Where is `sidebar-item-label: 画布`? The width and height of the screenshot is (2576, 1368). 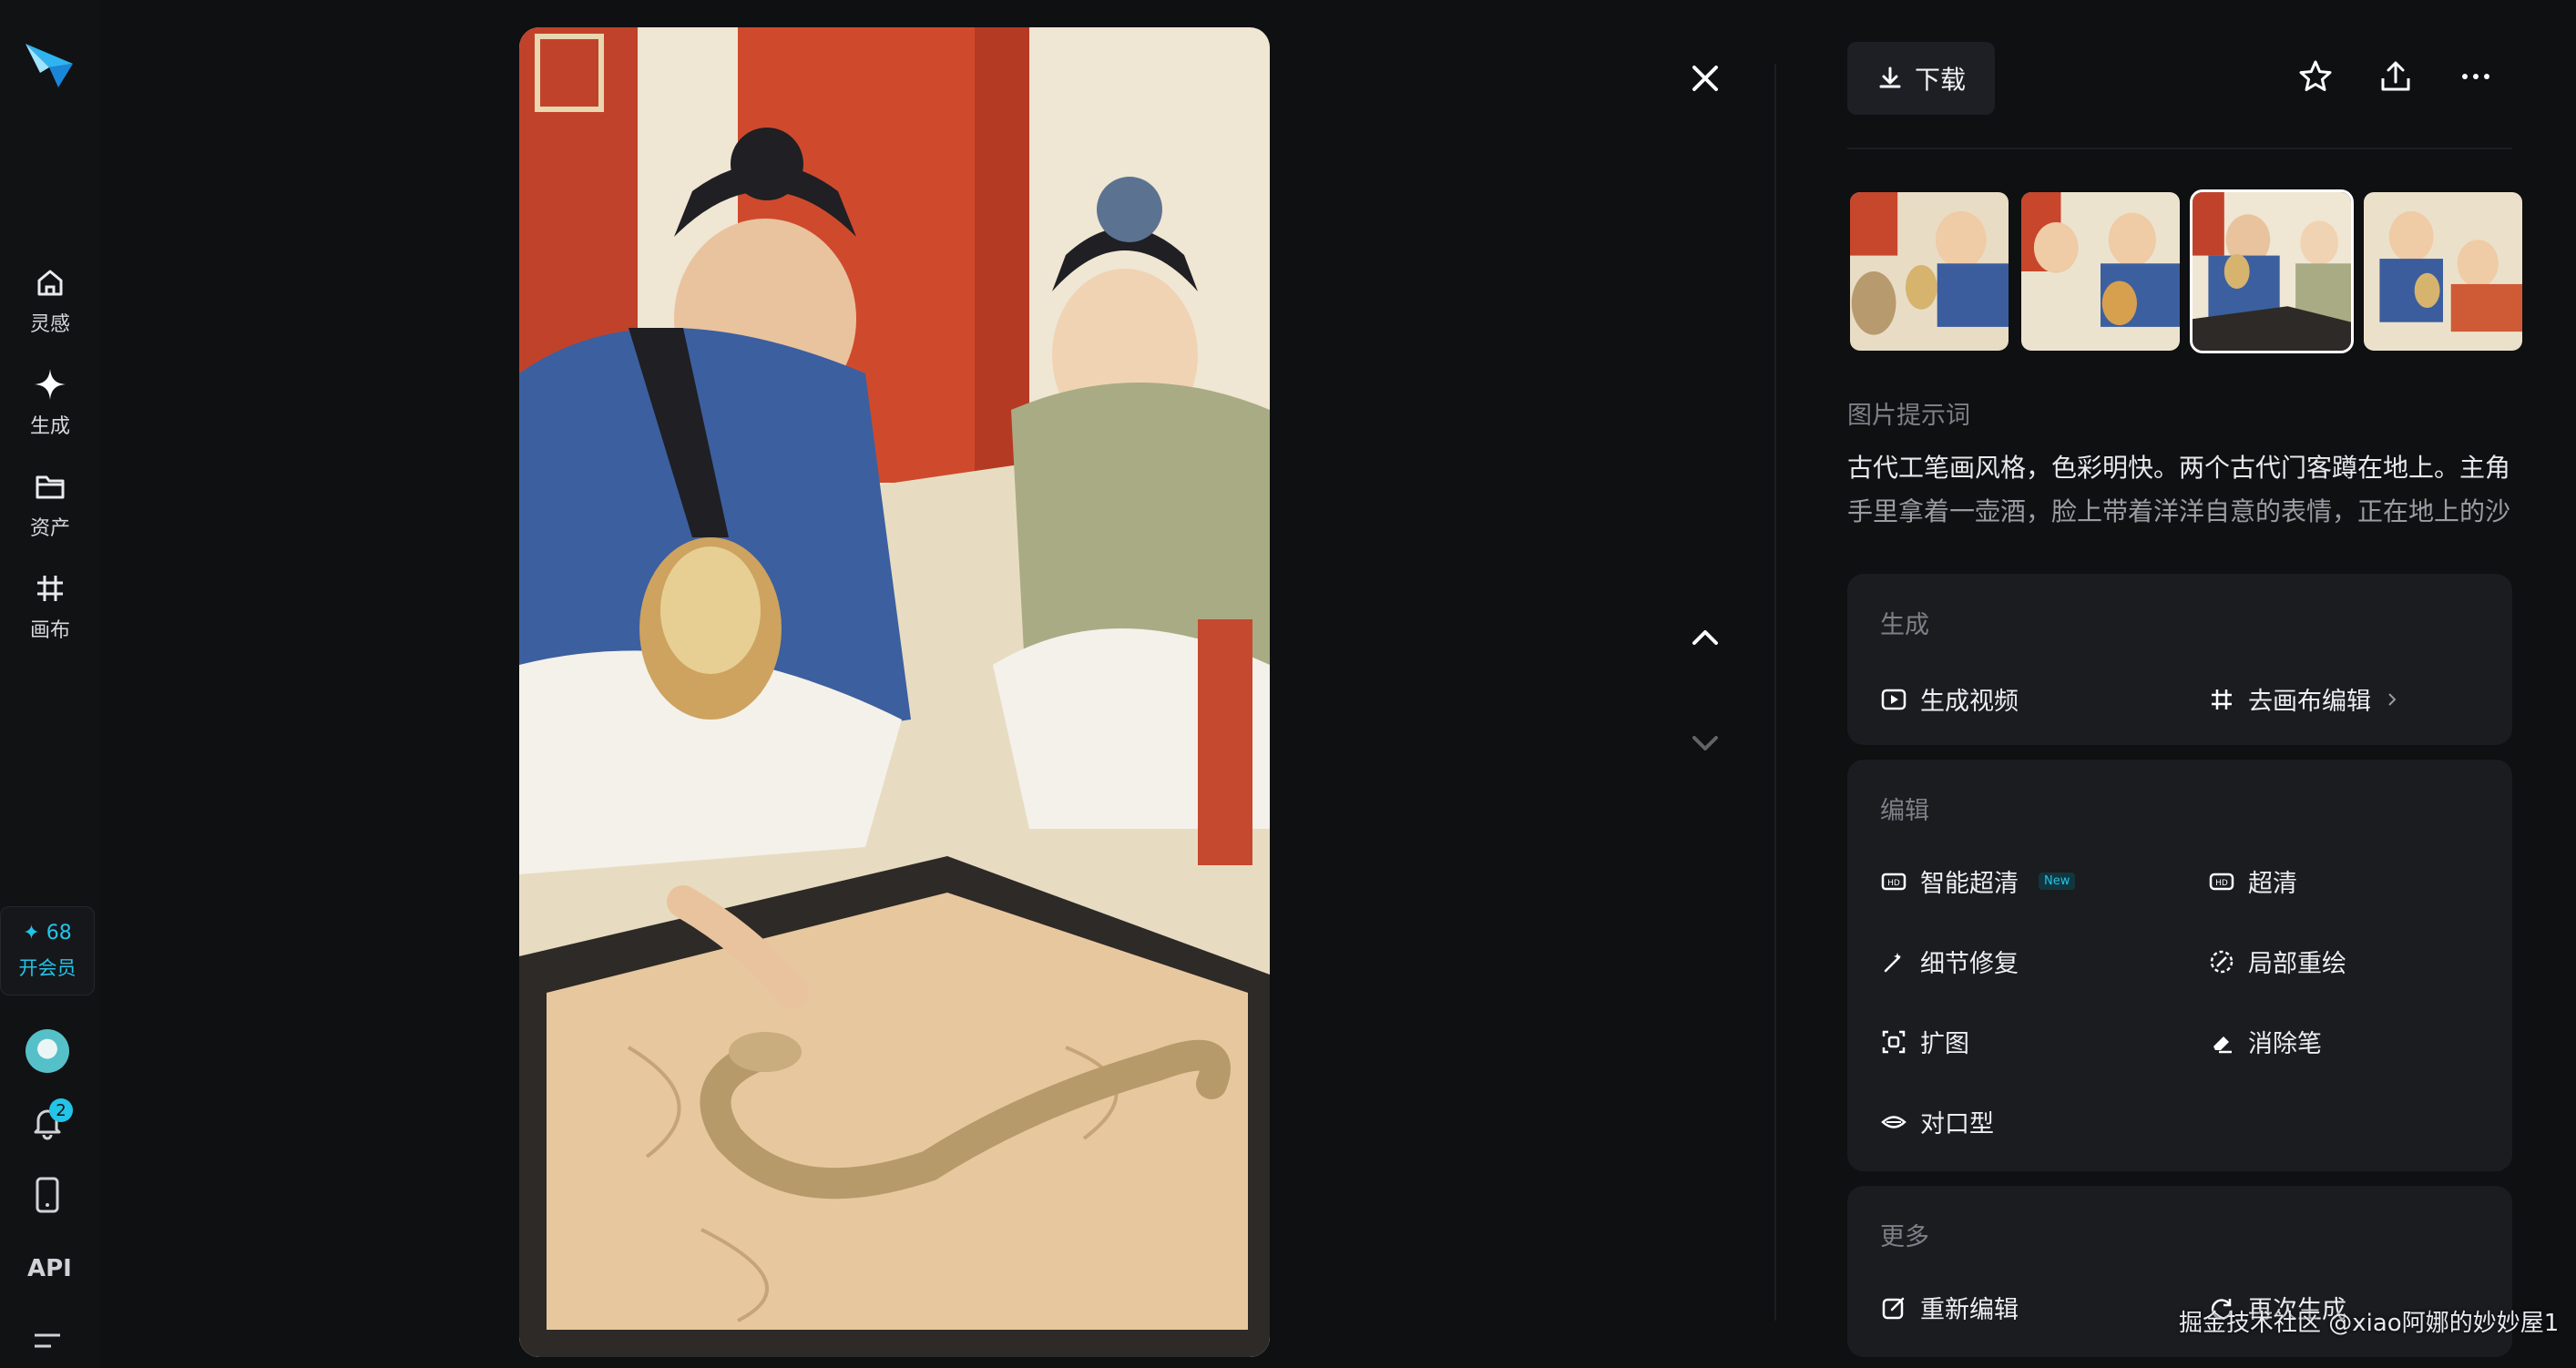
sidebar-item-label: 画布 is located at coordinates (49, 630).